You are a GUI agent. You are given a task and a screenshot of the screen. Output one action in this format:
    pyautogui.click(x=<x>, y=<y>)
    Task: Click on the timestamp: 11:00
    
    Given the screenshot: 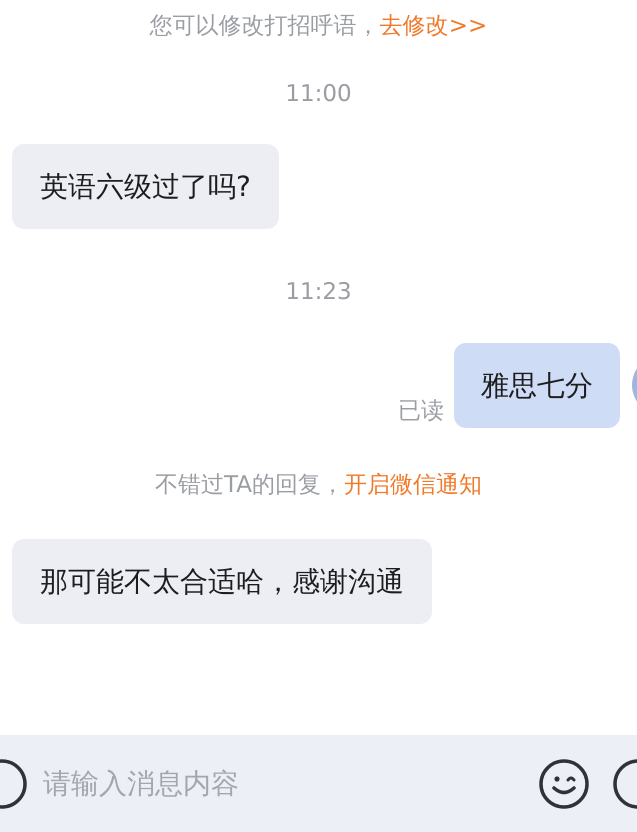 What is the action you would take?
    pyautogui.click(x=318, y=94)
    